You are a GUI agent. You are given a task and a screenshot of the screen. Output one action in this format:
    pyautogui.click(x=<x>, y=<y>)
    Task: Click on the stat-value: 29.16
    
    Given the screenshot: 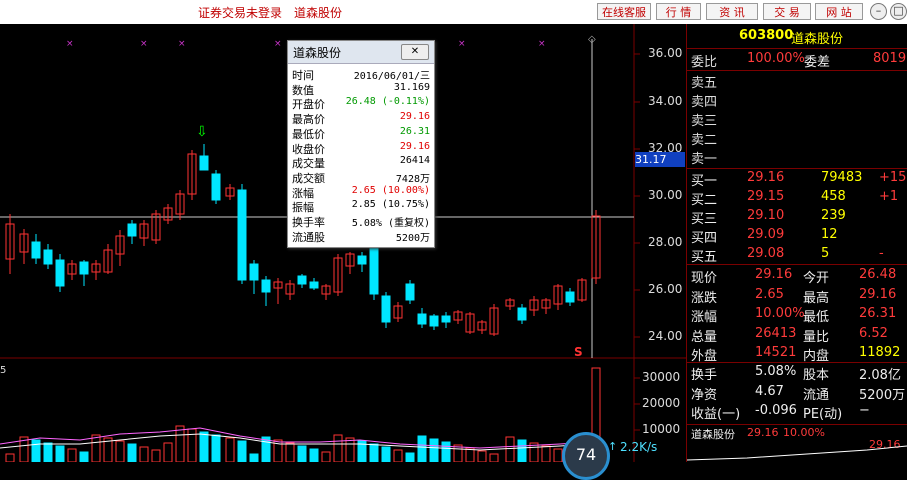 What is the action you would take?
    pyautogui.click(x=774, y=274)
    